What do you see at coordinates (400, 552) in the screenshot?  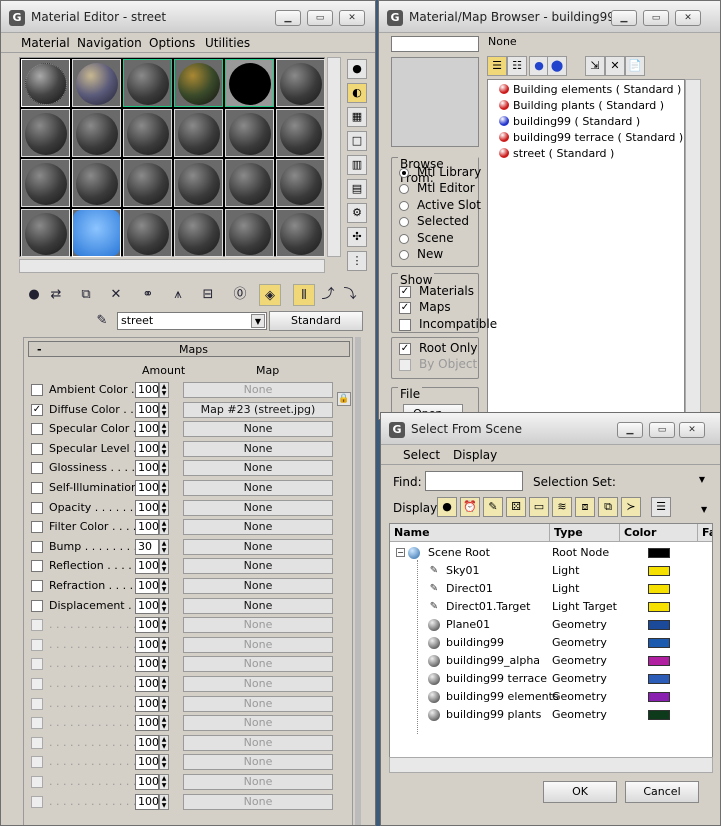 I see `tree-collapse-icon: −` at bounding box center [400, 552].